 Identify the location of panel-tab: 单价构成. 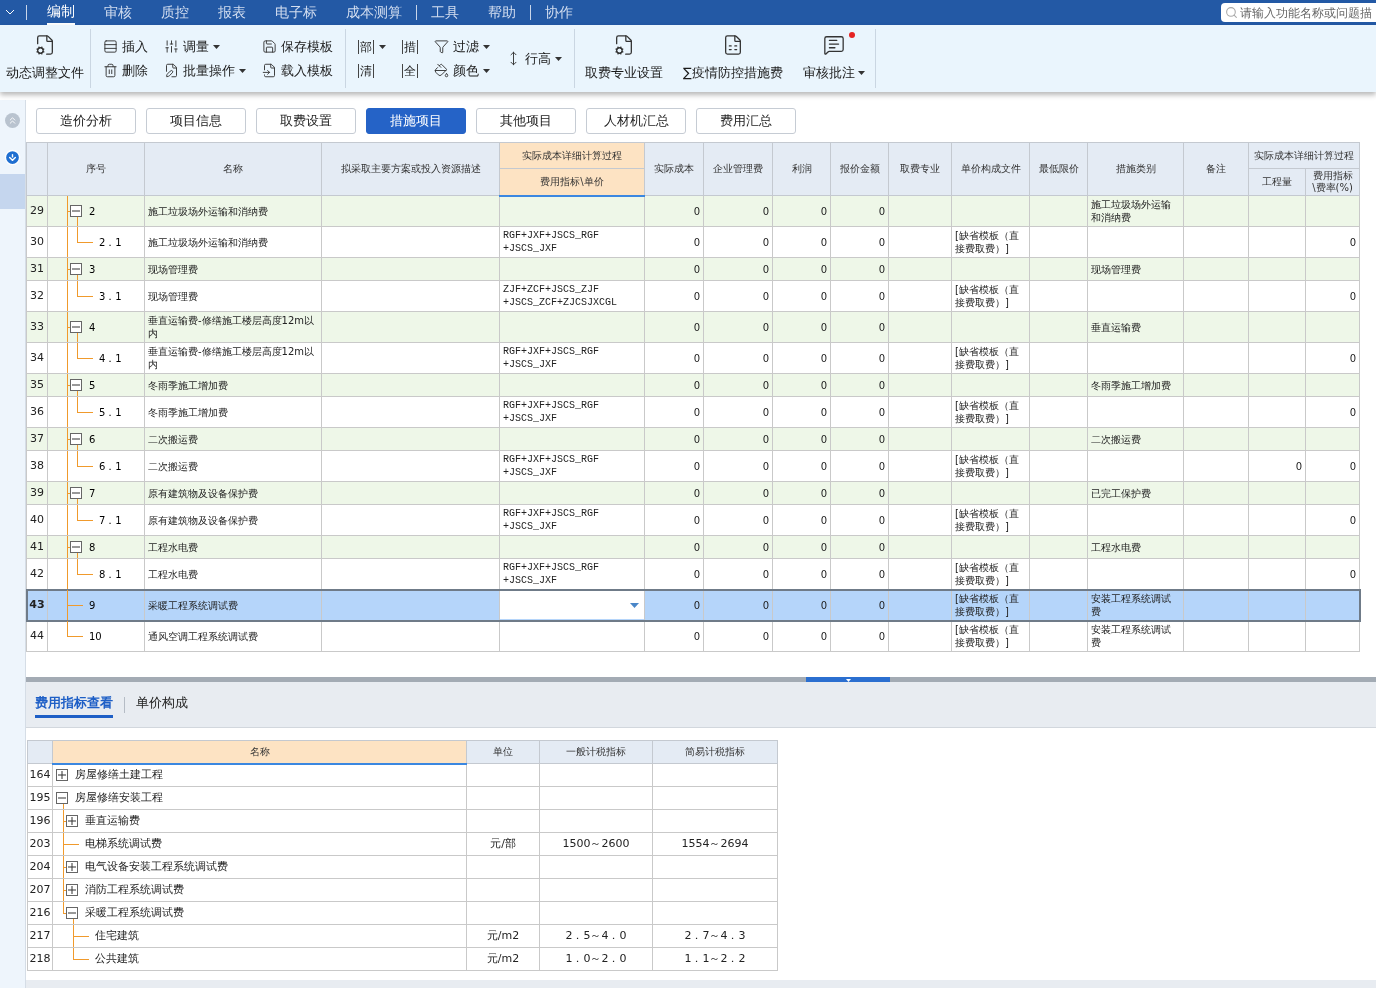
(162, 704).